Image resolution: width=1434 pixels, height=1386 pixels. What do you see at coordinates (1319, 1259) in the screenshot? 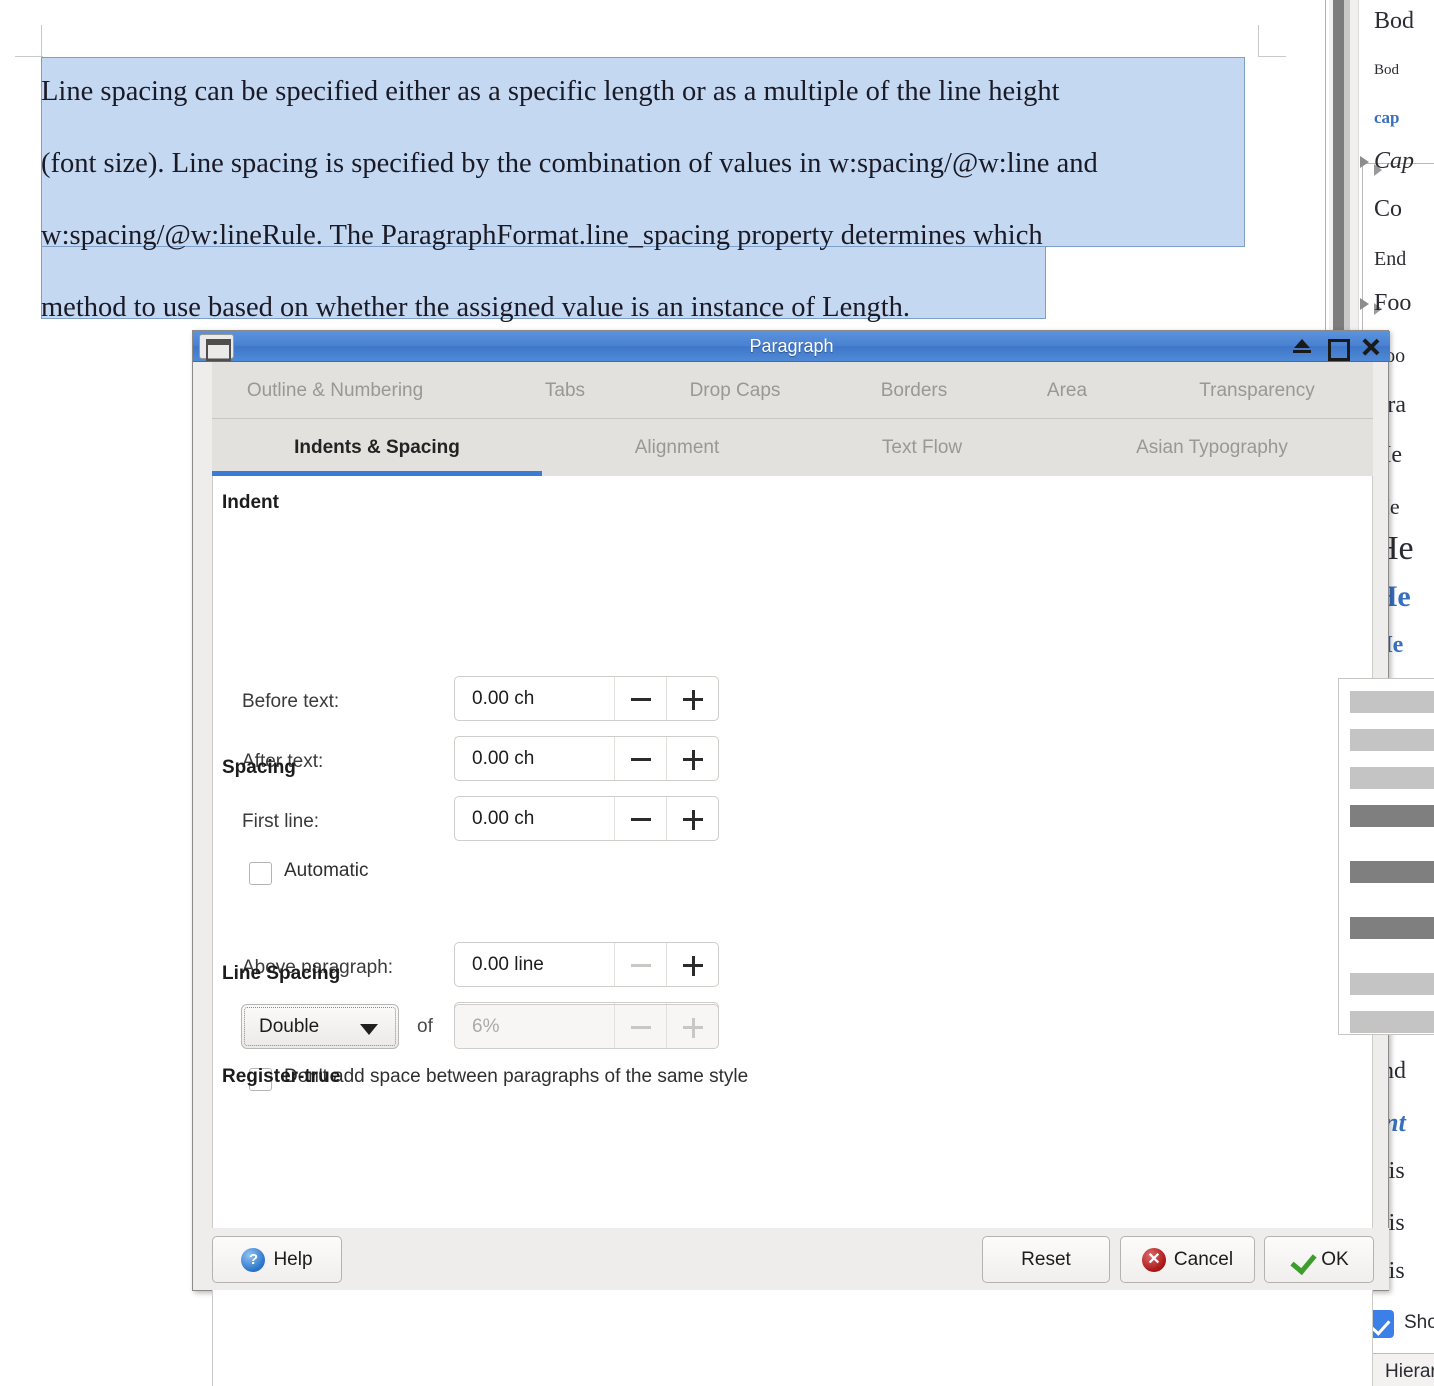
I see `ok-button: OK` at bounding box center [1319, 1259].